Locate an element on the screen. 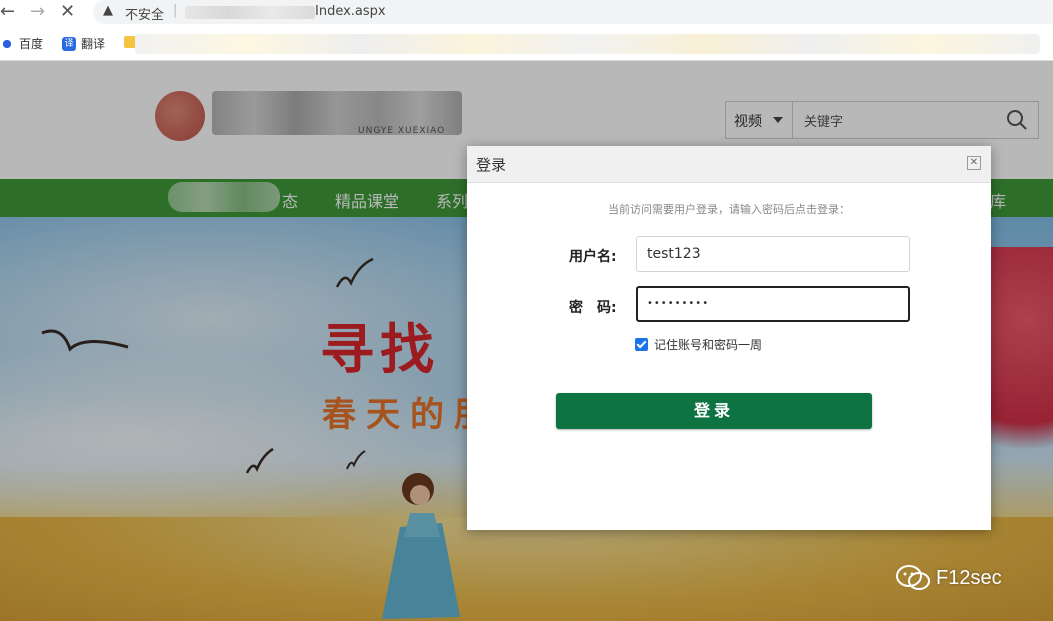  remember-checkbox is located at coordinates (641, 344).